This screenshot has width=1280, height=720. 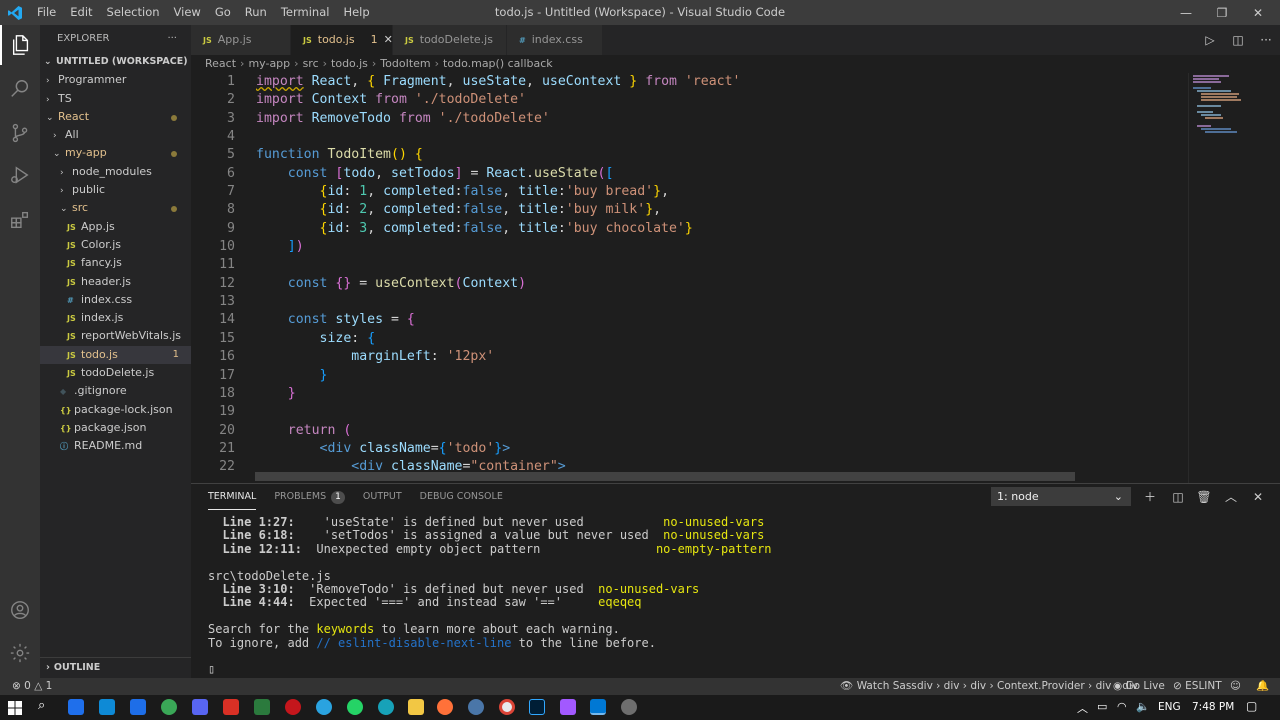 What do you see at coordinates (115, 99) in the screenshot?
I see `tree-item: › TS` at bounding box center [115, 99].